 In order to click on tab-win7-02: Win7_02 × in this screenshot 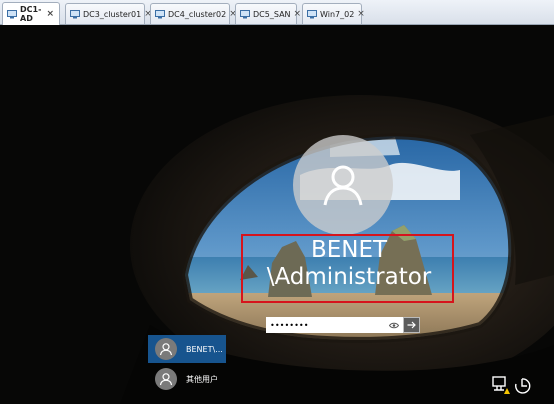, I will do `click(333, 13)`.